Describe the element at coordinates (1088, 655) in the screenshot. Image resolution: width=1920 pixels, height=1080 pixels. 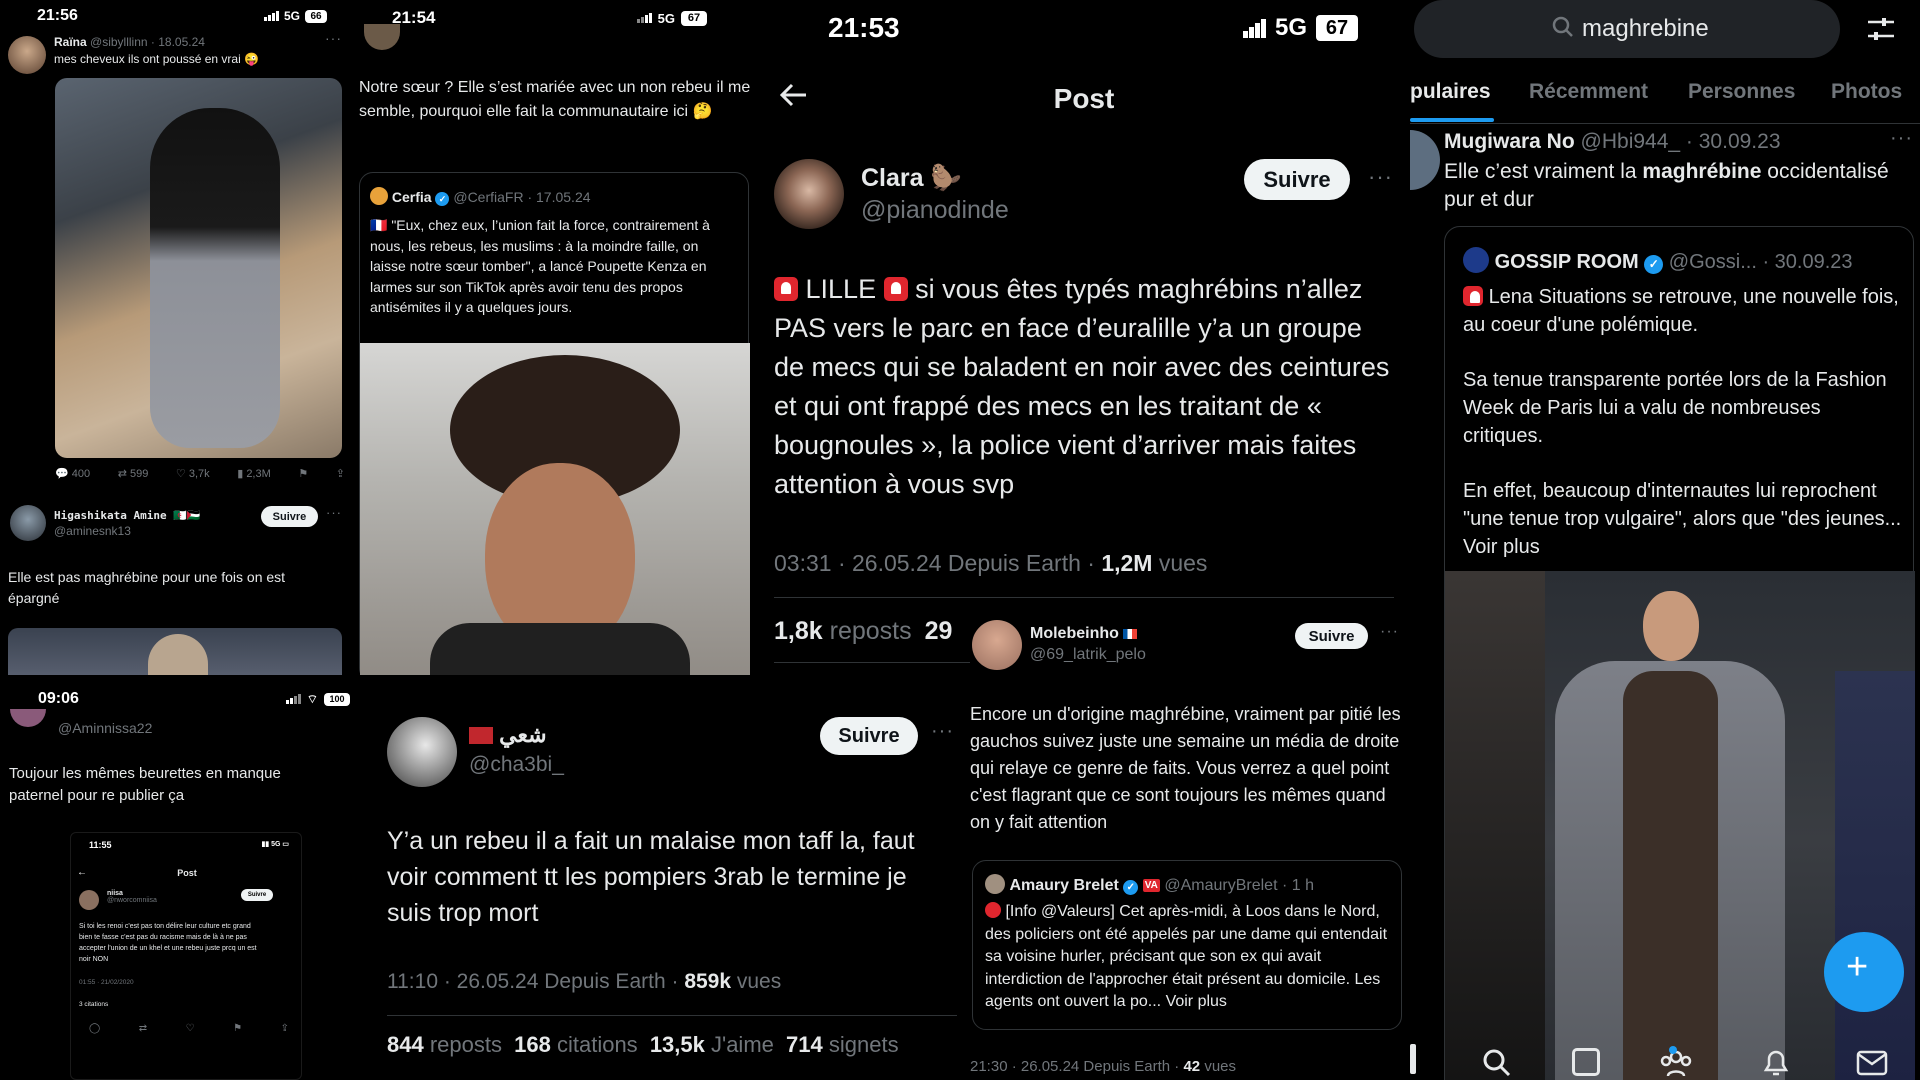
I see `user-handle: @69_latrik_pelo` at that location.